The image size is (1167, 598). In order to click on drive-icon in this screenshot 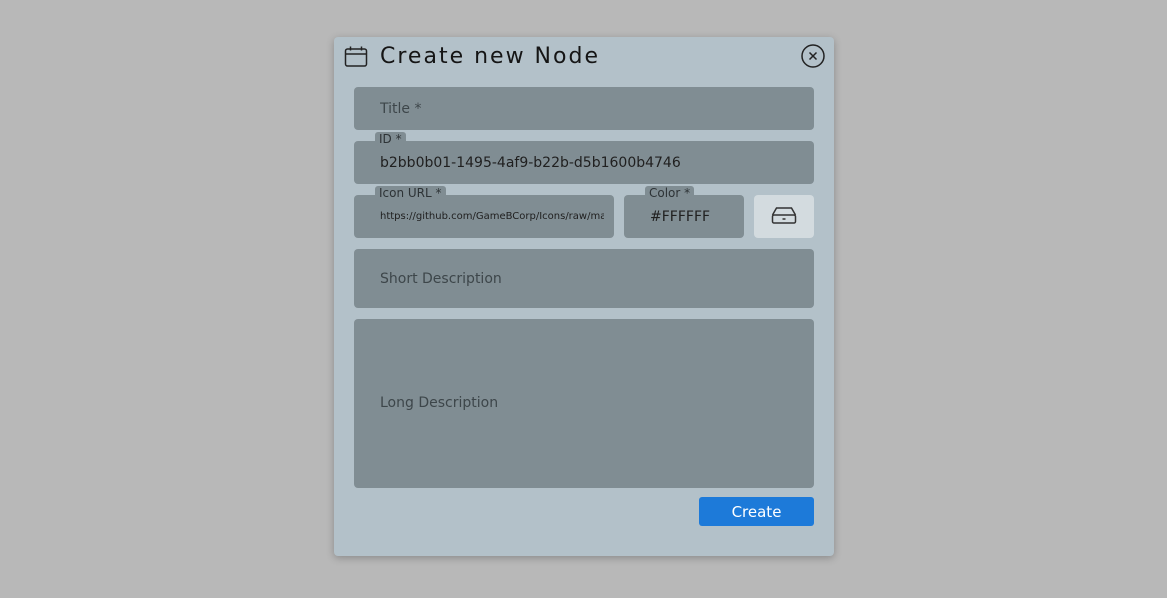, I will do `click(784, 215)`.